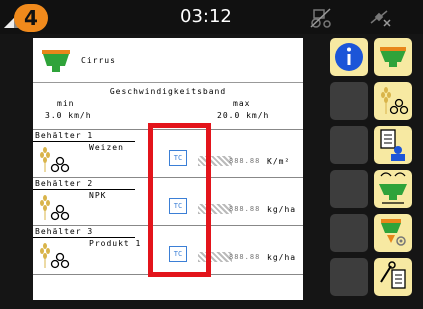 This screenshot has height=309, width=423. Describe the element at coordinates (179, 200) in the screenshot. I see `highlight-frame` at that location.